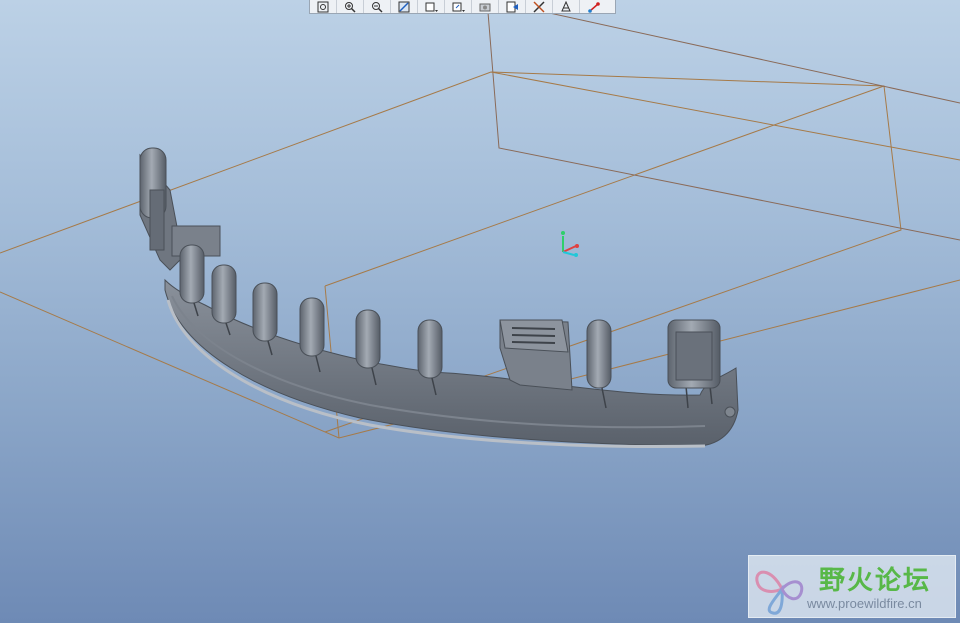 Image resolution: width=960 pixels, height=623 pixels. I want to click on watermark-title: 野火论坛, so click(875, 581).